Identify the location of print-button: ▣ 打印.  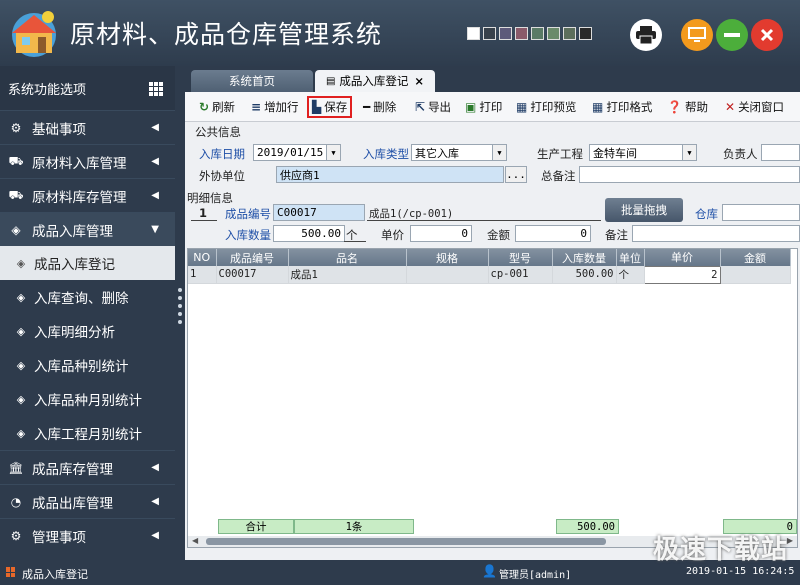
(483, 107).